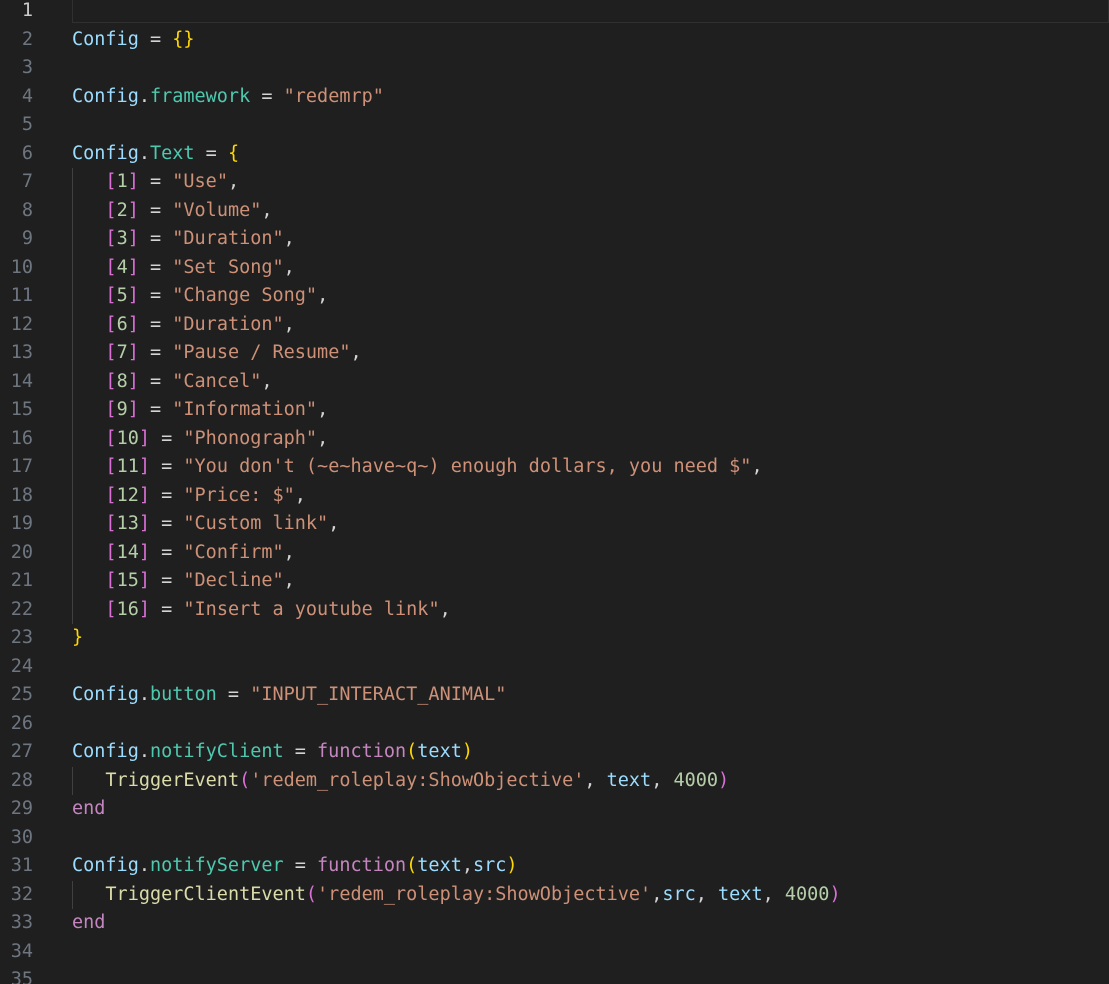 This screenshot has height=984, width=1109. What do you see at coordinates (554, 410) in the screenshot?
I see `code-line: 15 [9] = "Information",` at bounding box center [554, 410].